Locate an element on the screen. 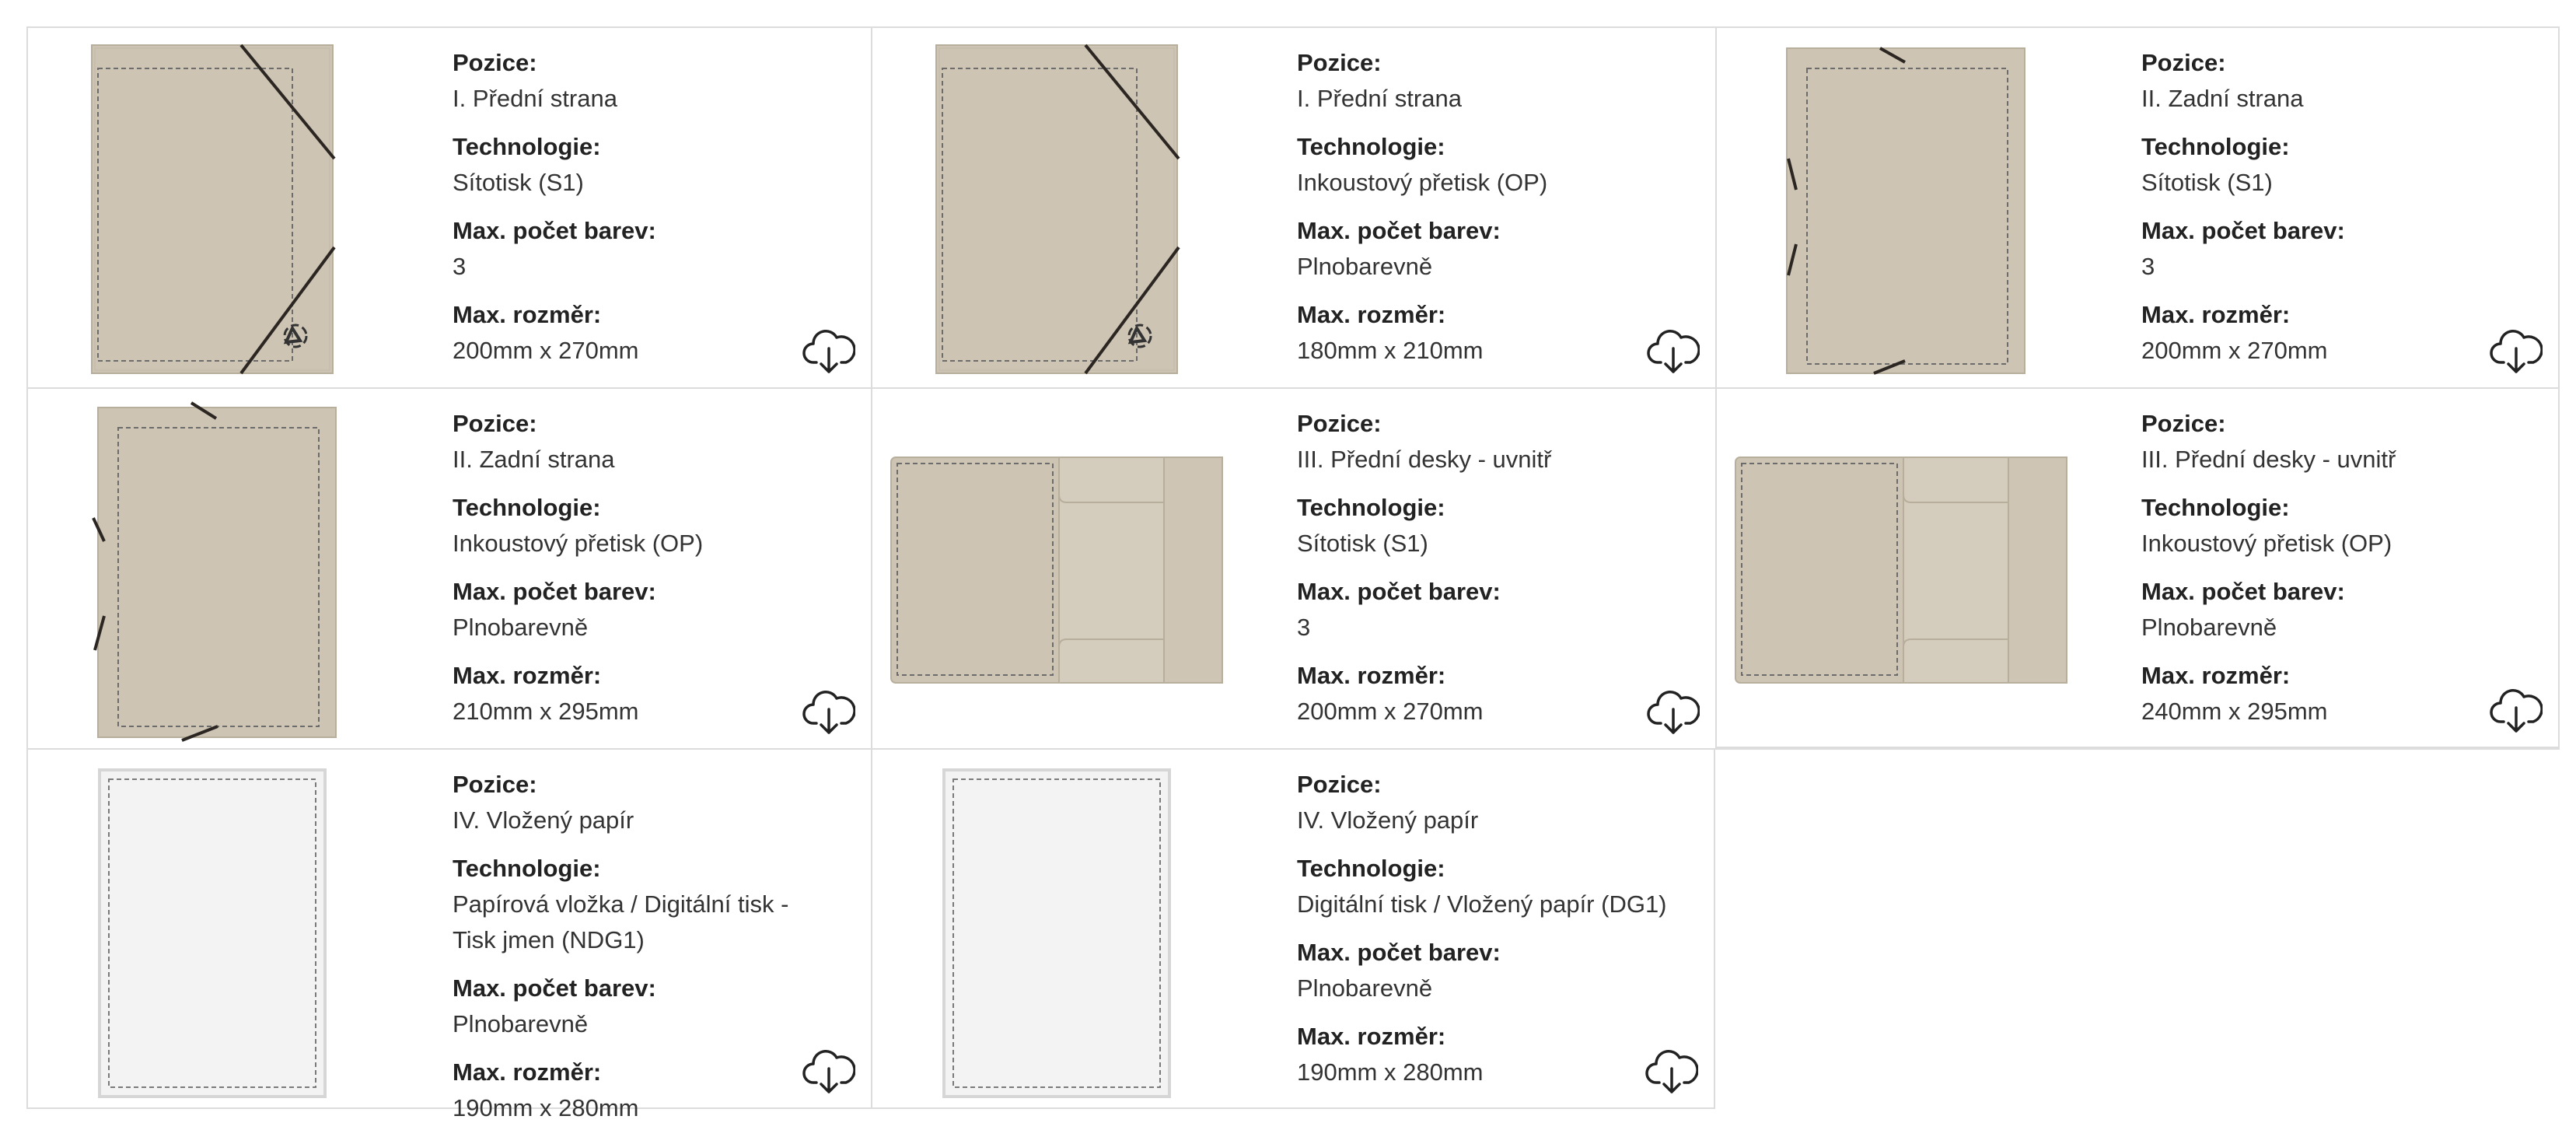 The width and height of the screenshot is (2576, 1144). technologie-value: Digitální tisk / Vložený papír (DG1) is located at coordinates (1482, 904).